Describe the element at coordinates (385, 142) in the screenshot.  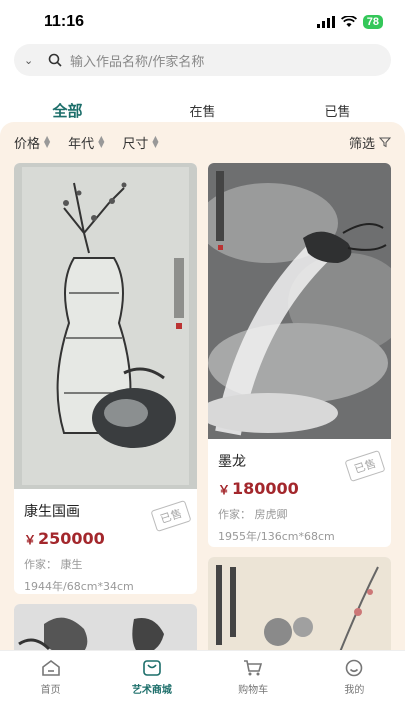
I see `filter-icon` at that location.